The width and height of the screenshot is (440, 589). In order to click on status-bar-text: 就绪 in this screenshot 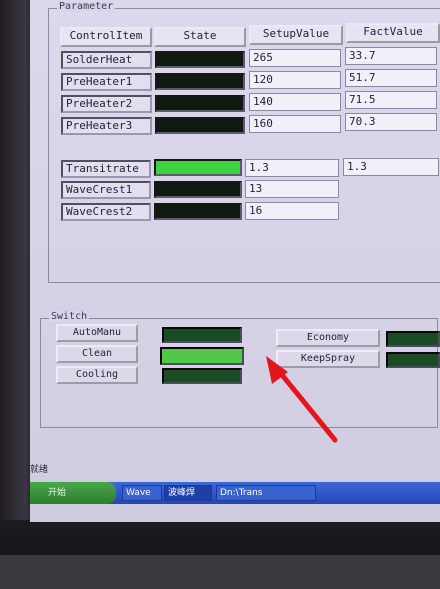, I will do `click(39, 470)`.